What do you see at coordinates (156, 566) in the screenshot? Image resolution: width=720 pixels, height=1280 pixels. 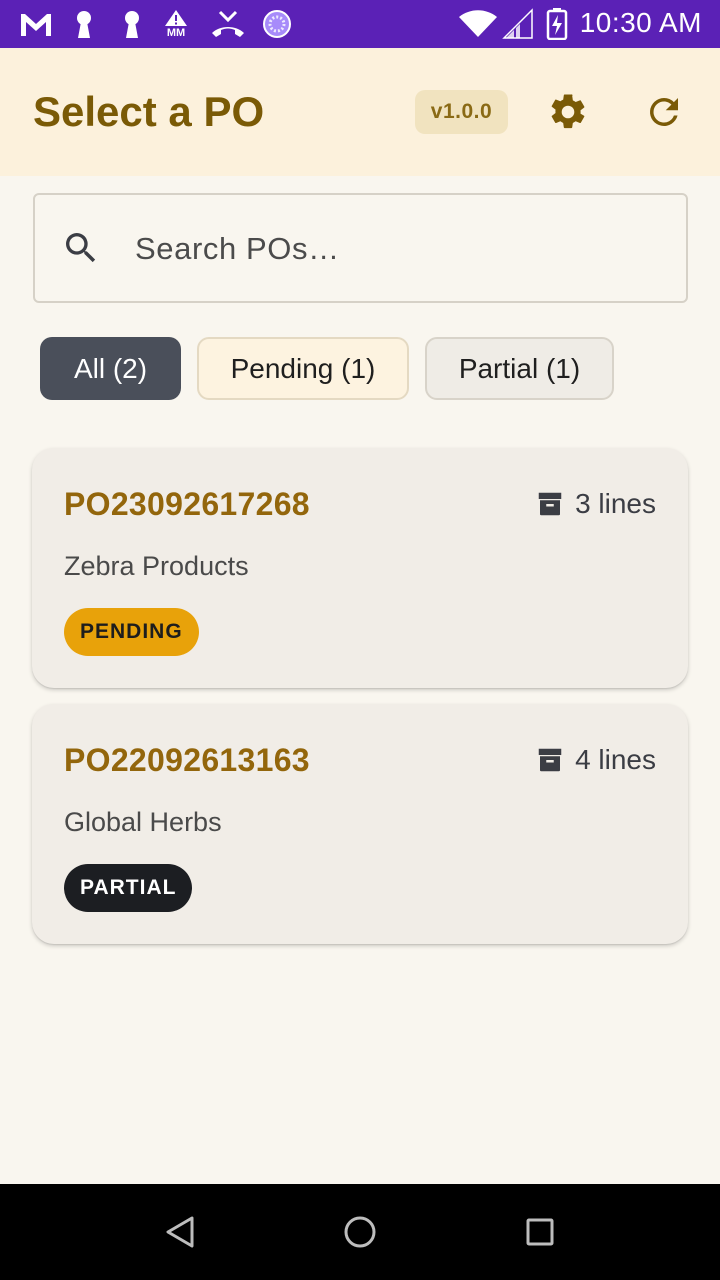 I see `vendor-name: Zebra Products` at bounding box center [156, 566].